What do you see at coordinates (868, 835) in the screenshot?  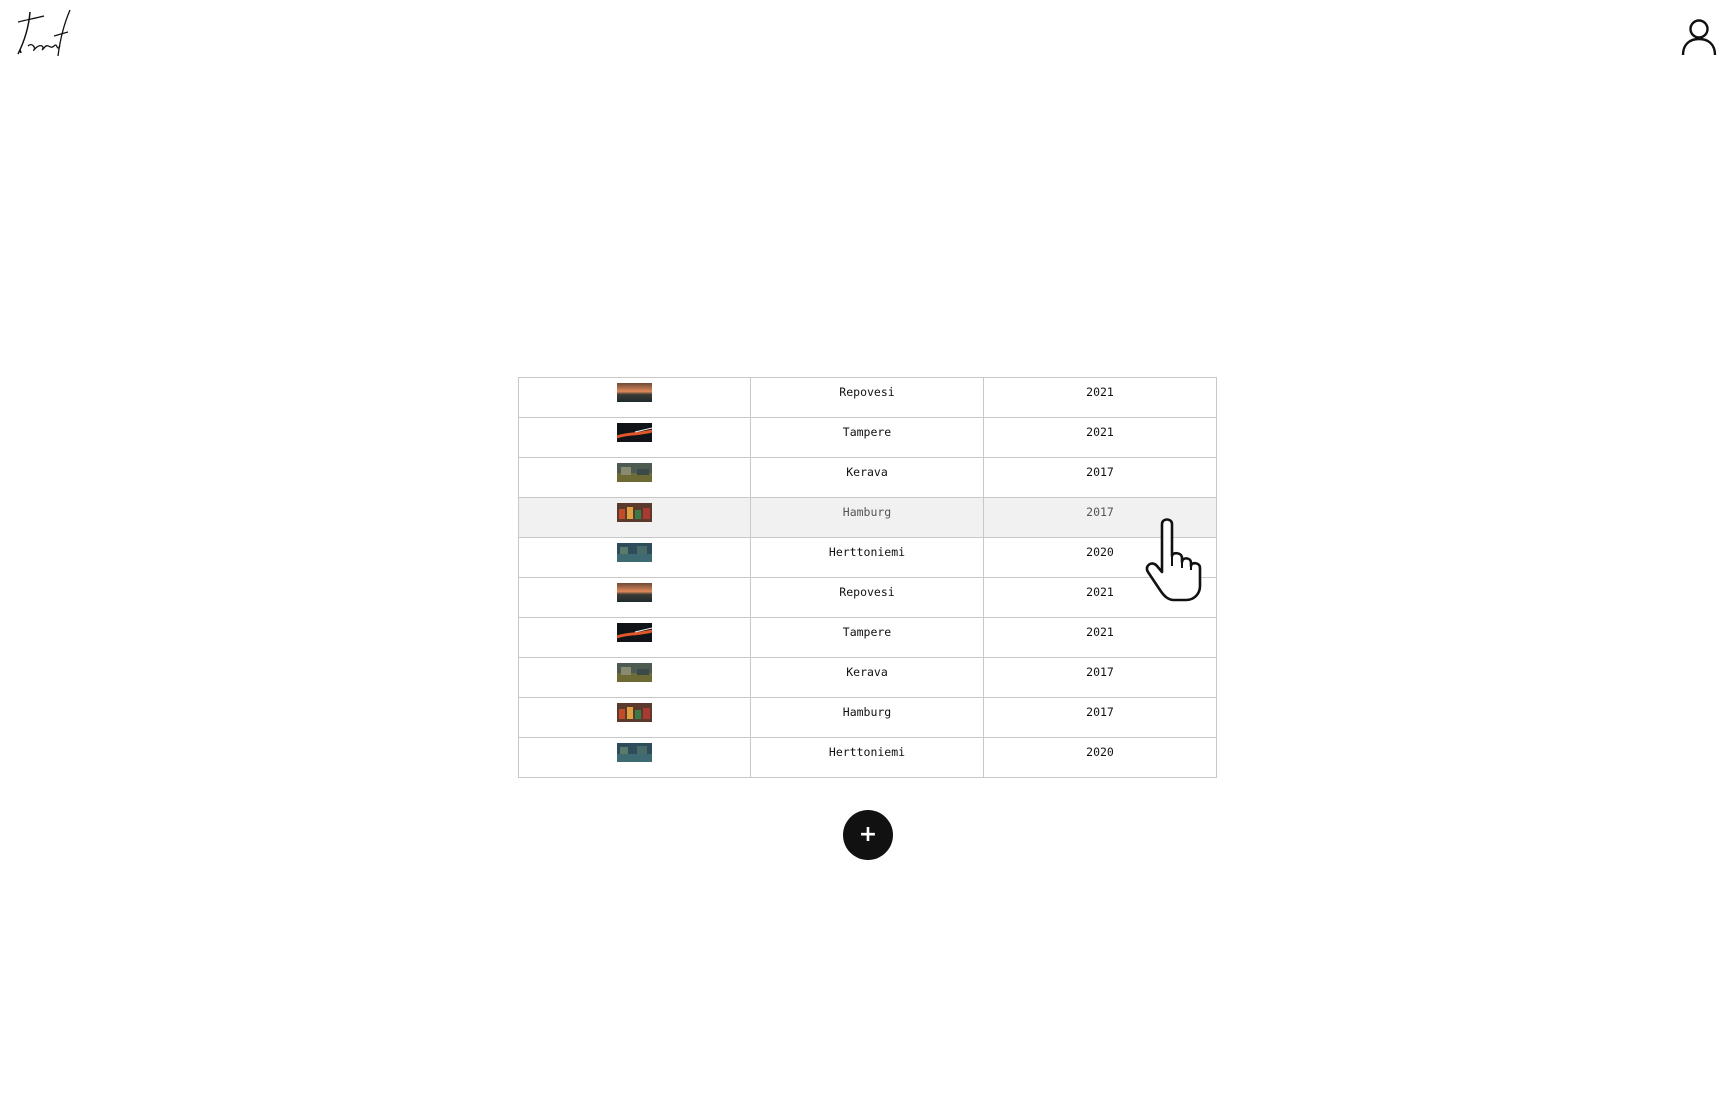 I see `add-button: +` at bounding box center [868, 835].